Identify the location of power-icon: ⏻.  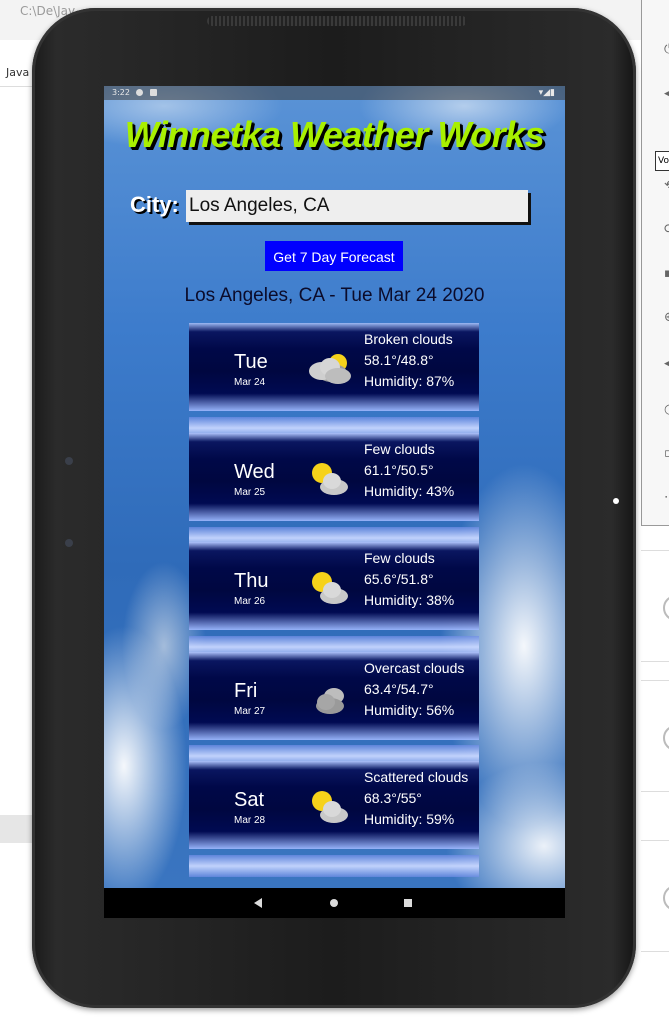
(666, 50).